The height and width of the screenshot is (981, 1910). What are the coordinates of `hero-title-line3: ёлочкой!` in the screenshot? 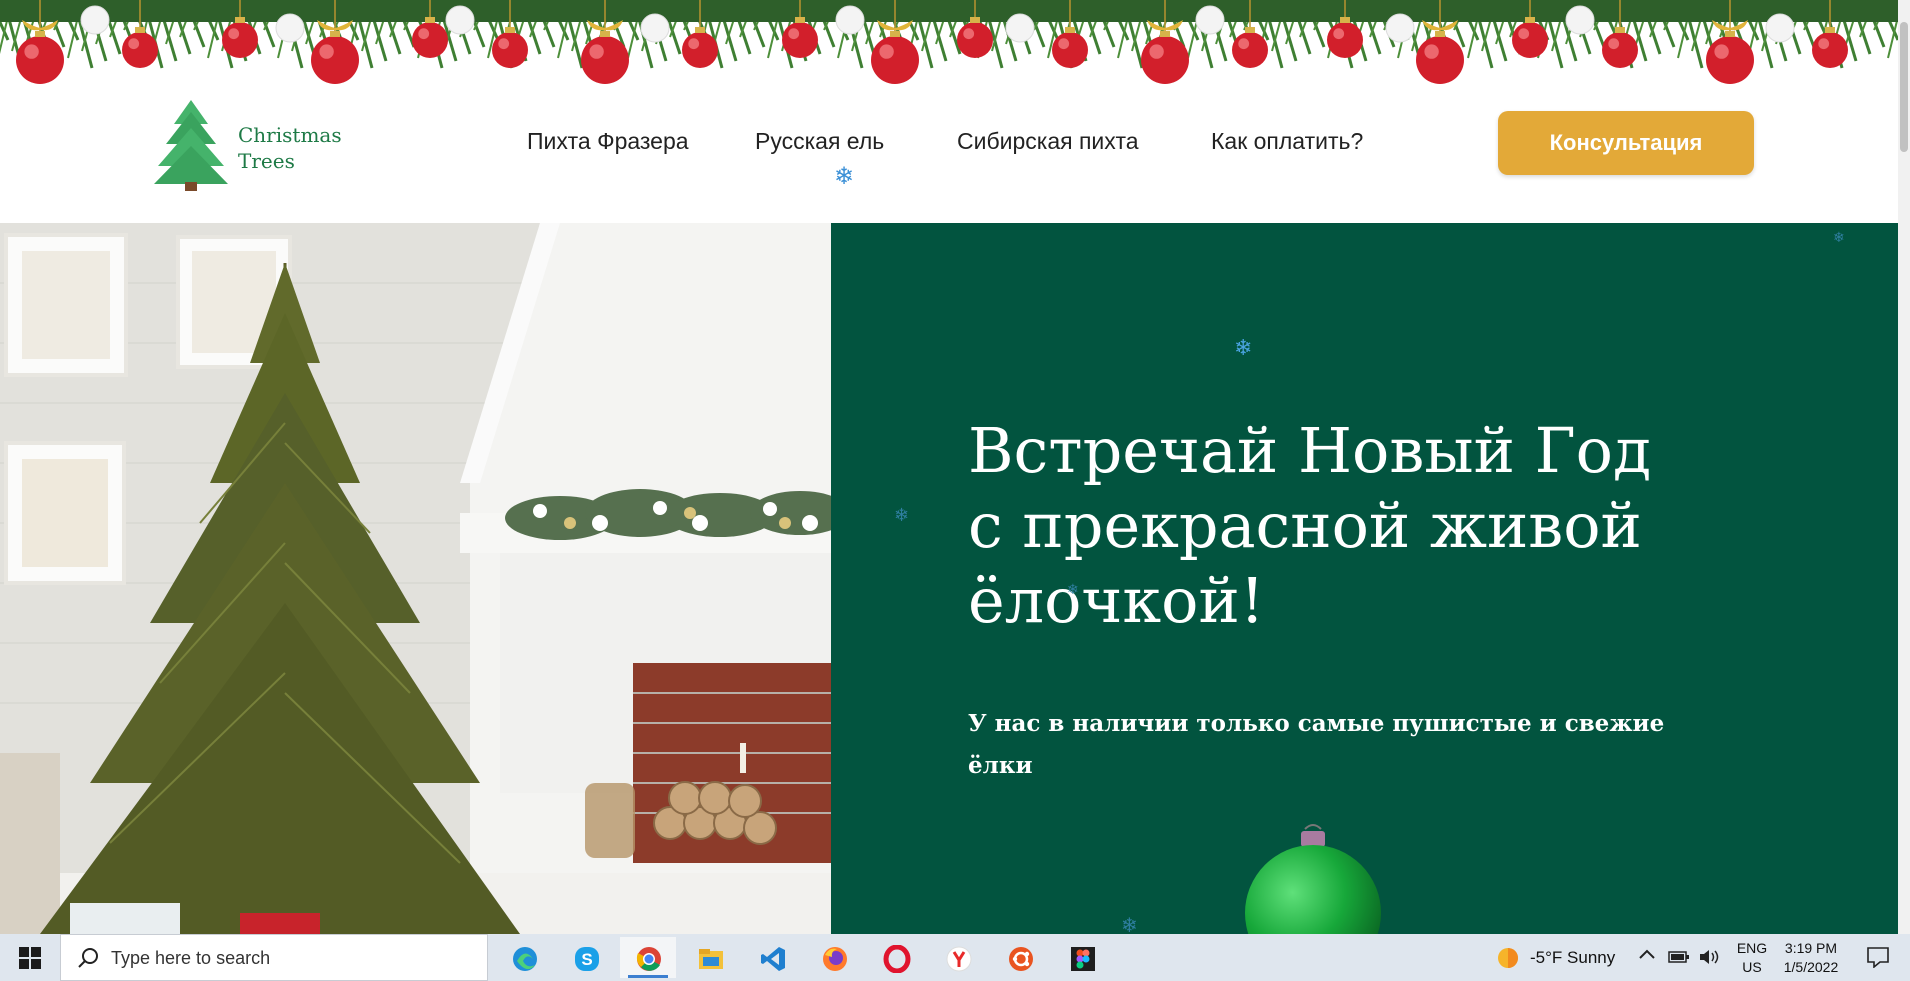 It's located at (1116, 600).